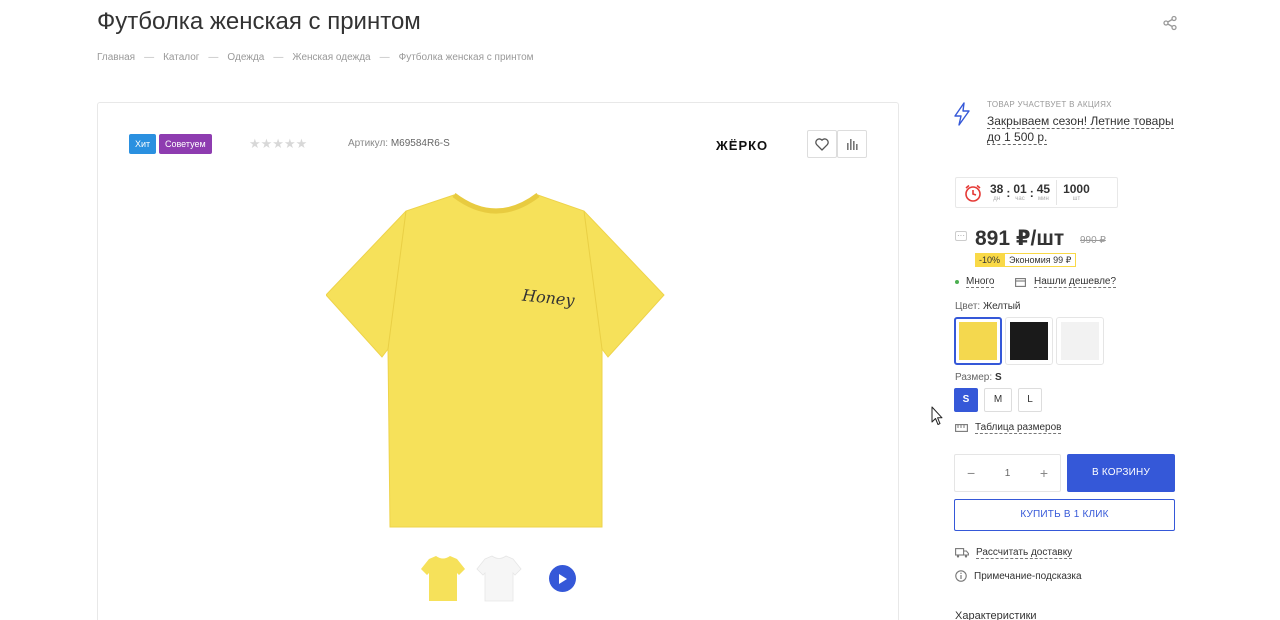 The width and height of the screenshot is (1280, 620). What do you see at coordinates (1020, 198) in the screenshot?
I see `timer-hours-unit: час` at bounding box center [1020, 198].